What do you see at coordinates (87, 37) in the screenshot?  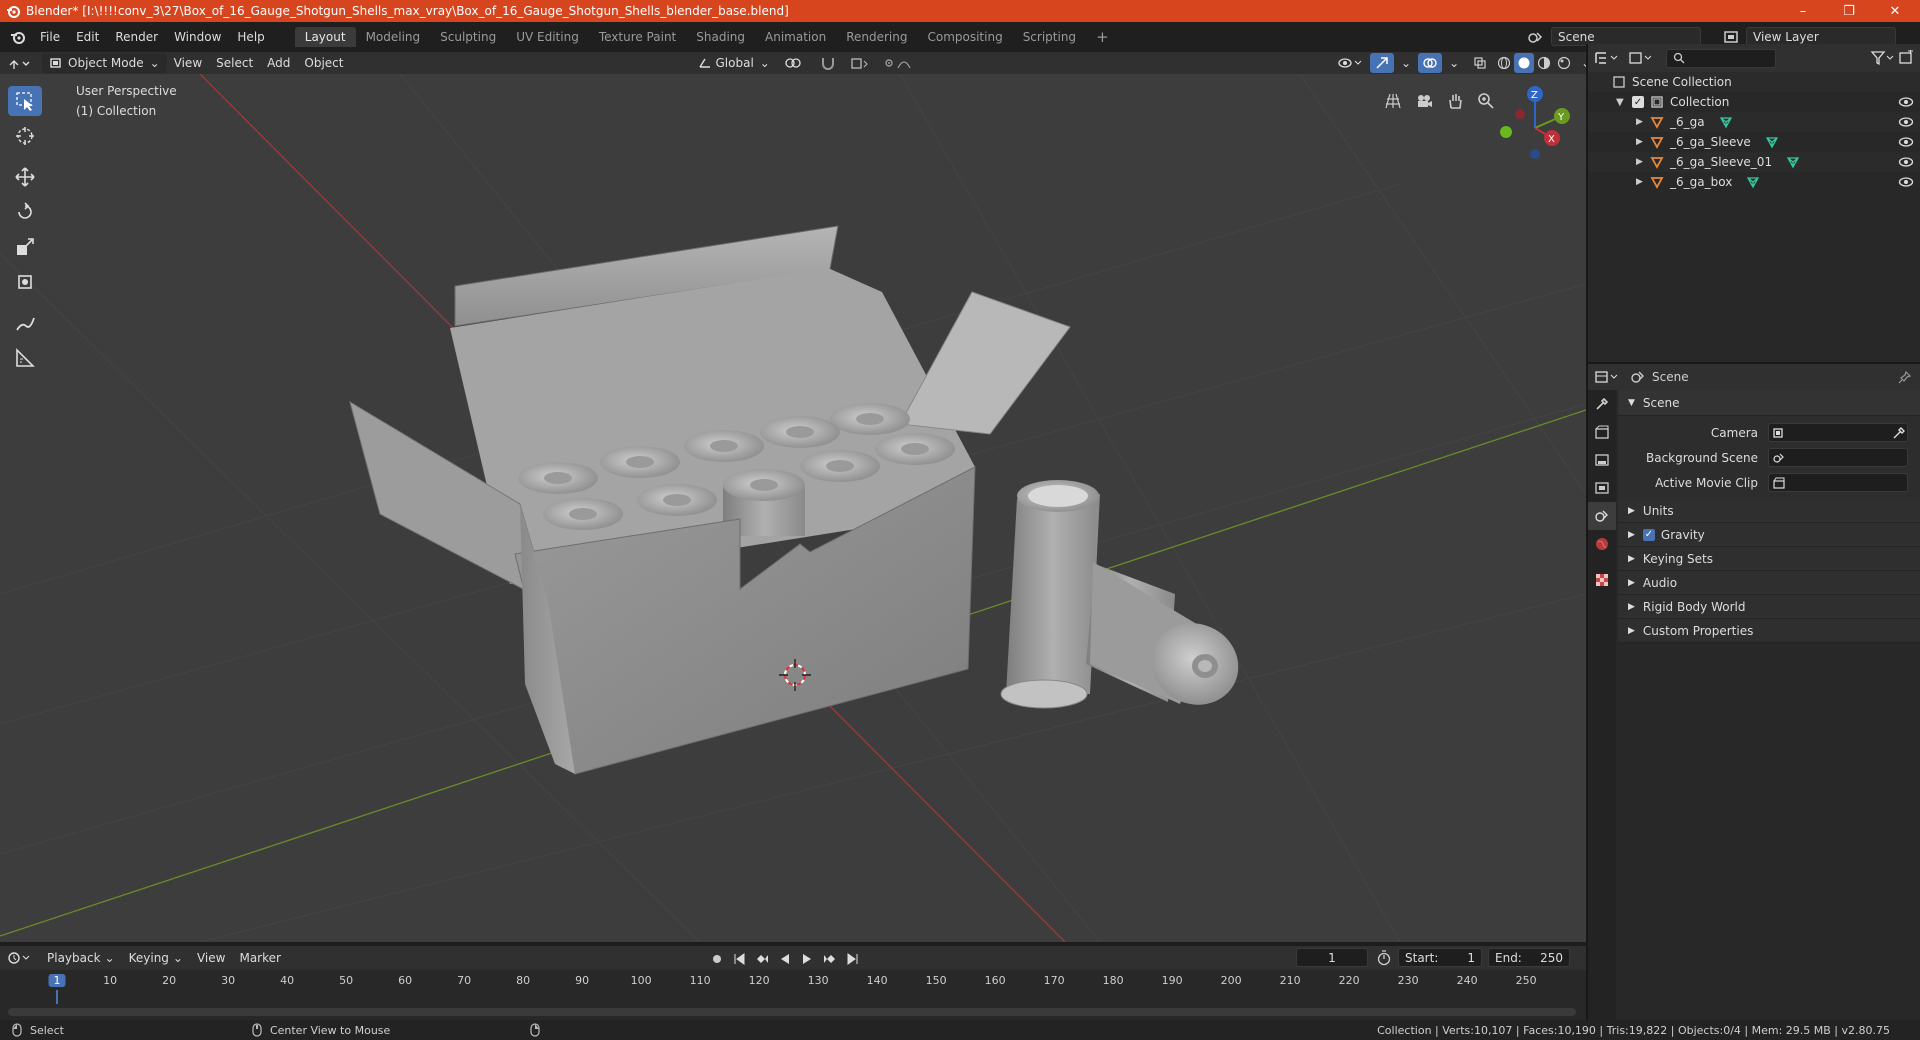 I see `menu-edit: Edit` at bounding box center [87, 37].